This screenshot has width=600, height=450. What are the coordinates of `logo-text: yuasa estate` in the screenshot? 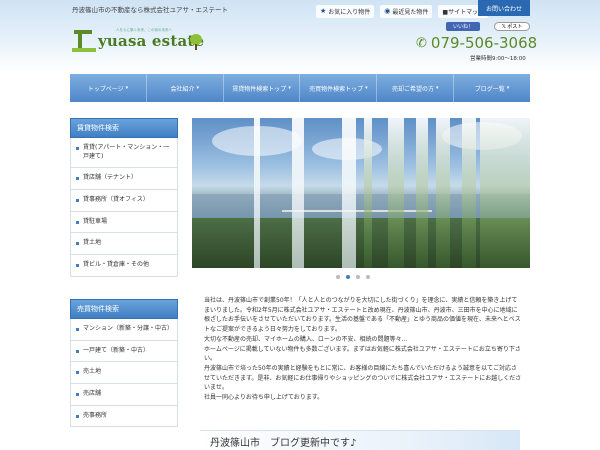 It's located at (151, 41).